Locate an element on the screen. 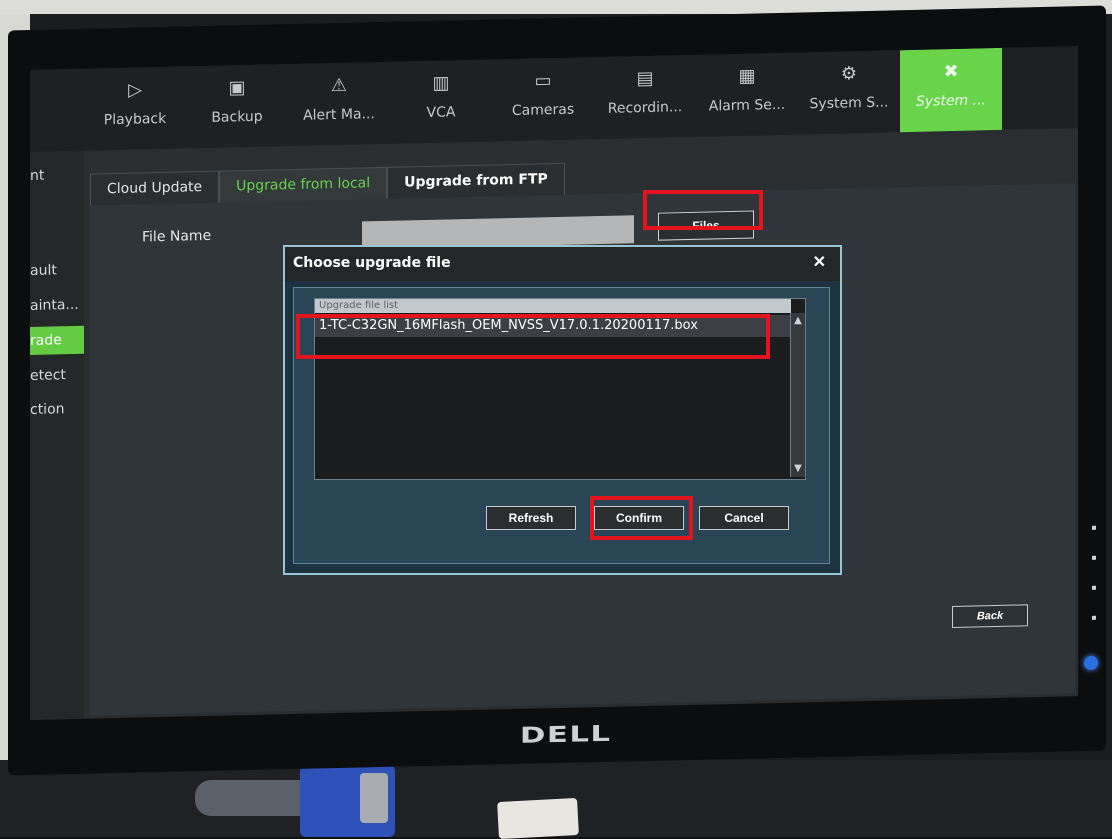  monitor-brand-logo: DELL is located at coordinates (565, 735).